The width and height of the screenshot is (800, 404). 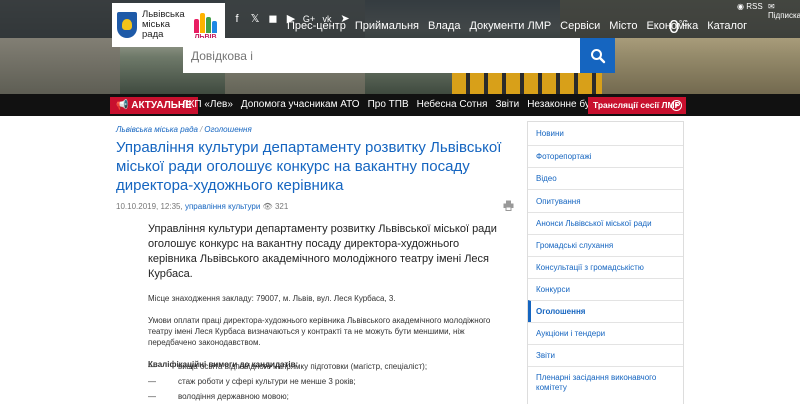 What do you see at coordinates (750, 6) in the screenshot?
I see `rss-link: ◉ RSS` at bounding box center [750, 6].